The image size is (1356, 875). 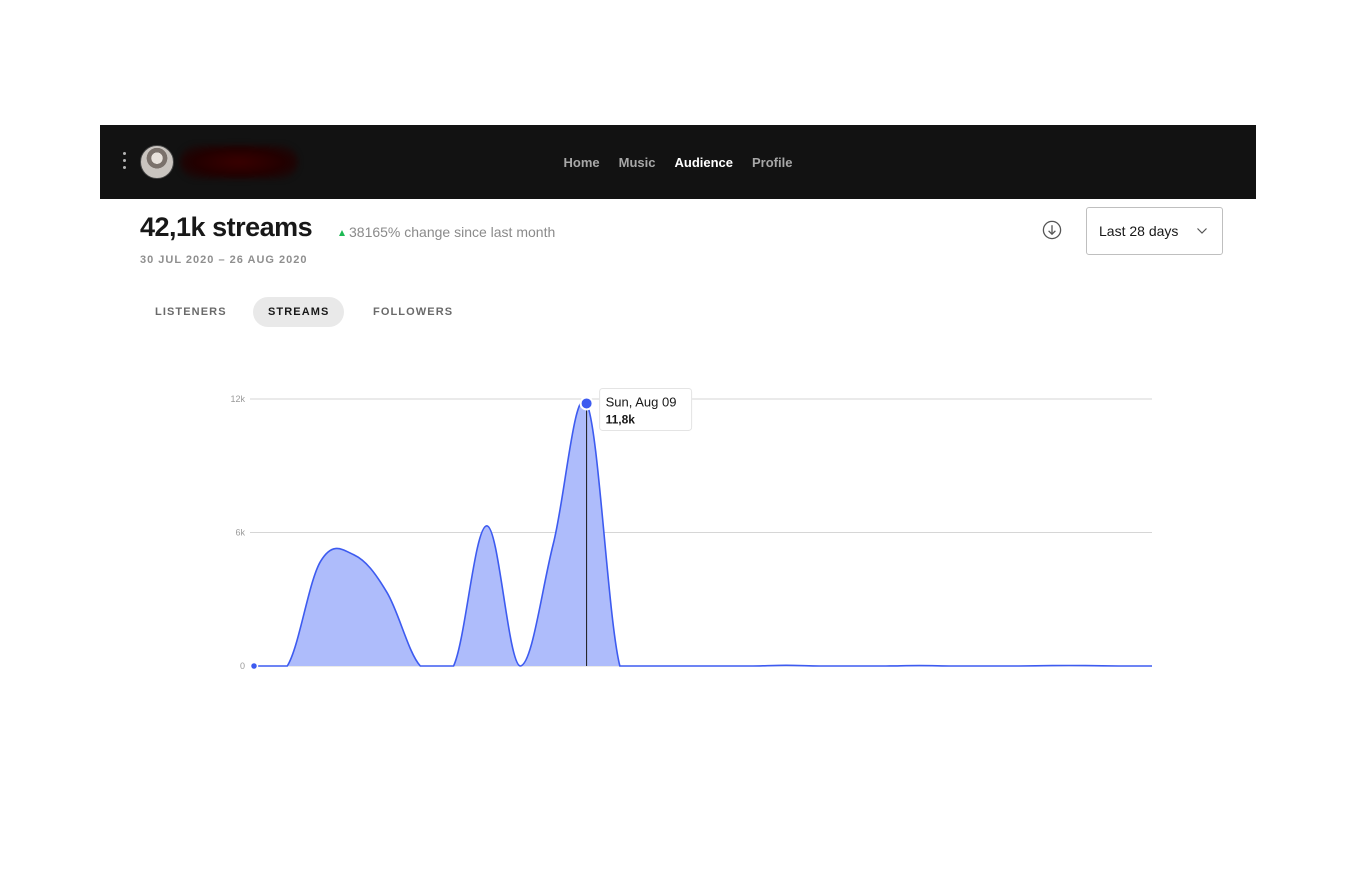 What do you see at coordinates (1052, 230) in the screenshot?
I see `download-icon` at bounding box center [1052, 230].